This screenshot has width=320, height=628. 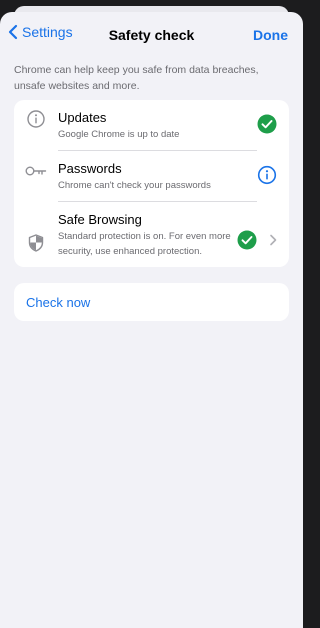 I want to click on chevron-right-icon, so click(x=273, y=240).